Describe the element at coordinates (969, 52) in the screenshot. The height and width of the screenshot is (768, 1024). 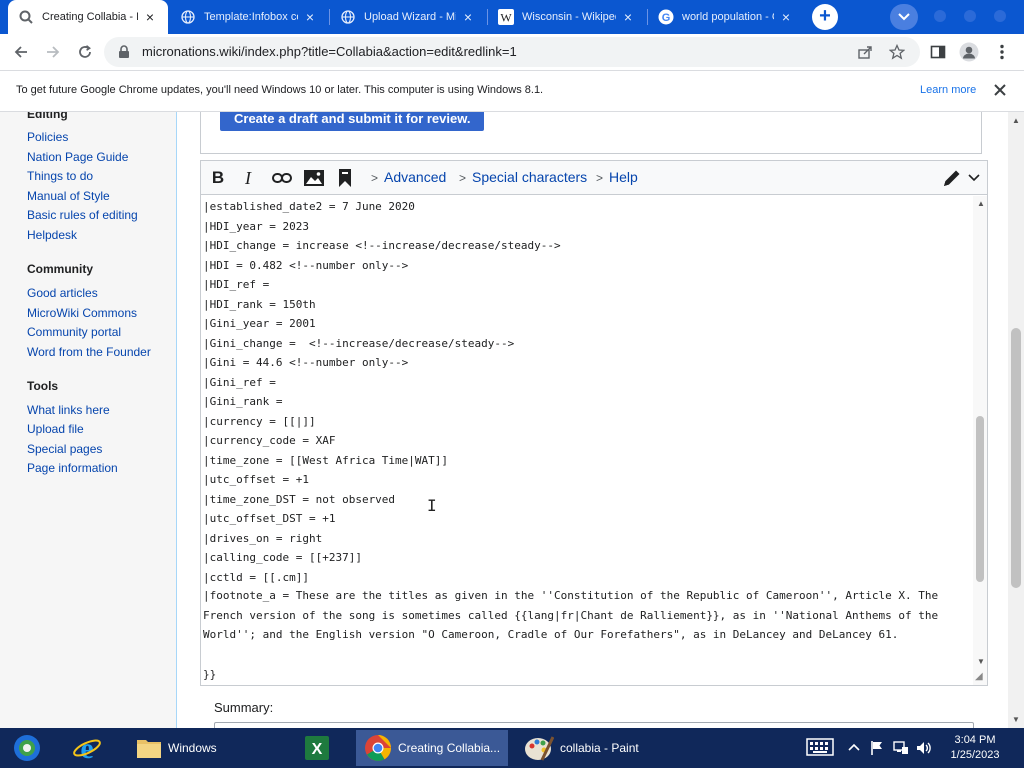
I see `profile-avatar-icon` at that location.